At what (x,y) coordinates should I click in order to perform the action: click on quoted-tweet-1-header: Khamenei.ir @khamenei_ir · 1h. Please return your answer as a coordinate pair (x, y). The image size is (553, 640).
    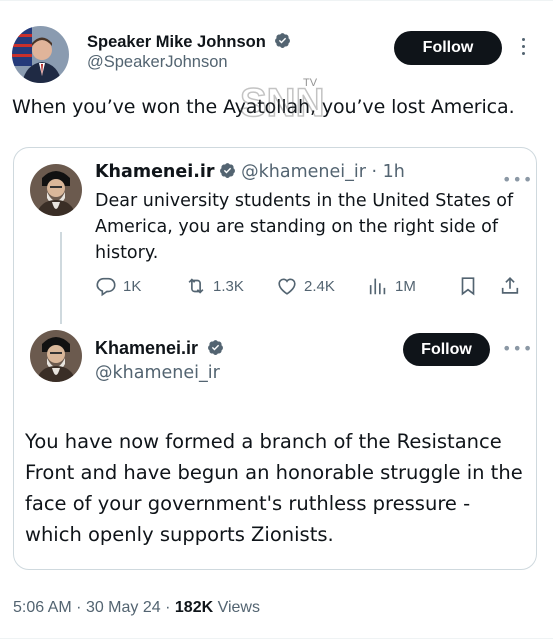
    Looking at the image, I should click on (250, 172).